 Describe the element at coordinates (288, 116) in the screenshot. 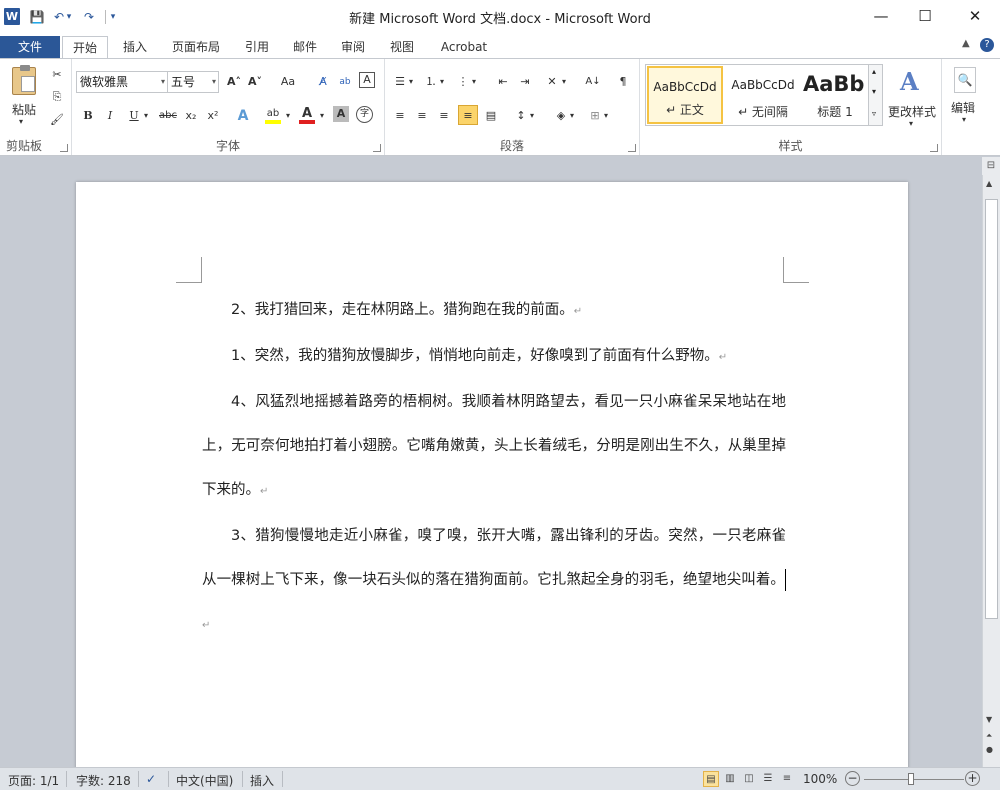

I see `highlight-dropdown-icon: ▾` at that location.